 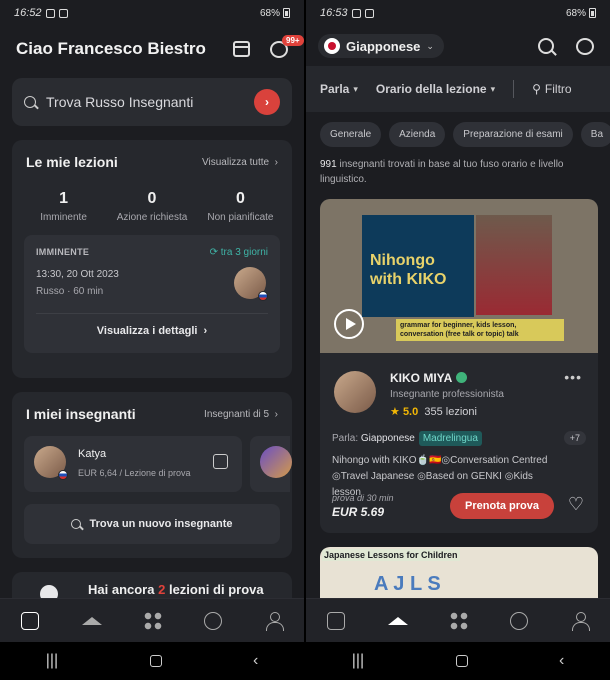 What do you see at coordinates (395, 412) in the screenshot?
I see `star-icon: ★` at bounding box center [395, 412].